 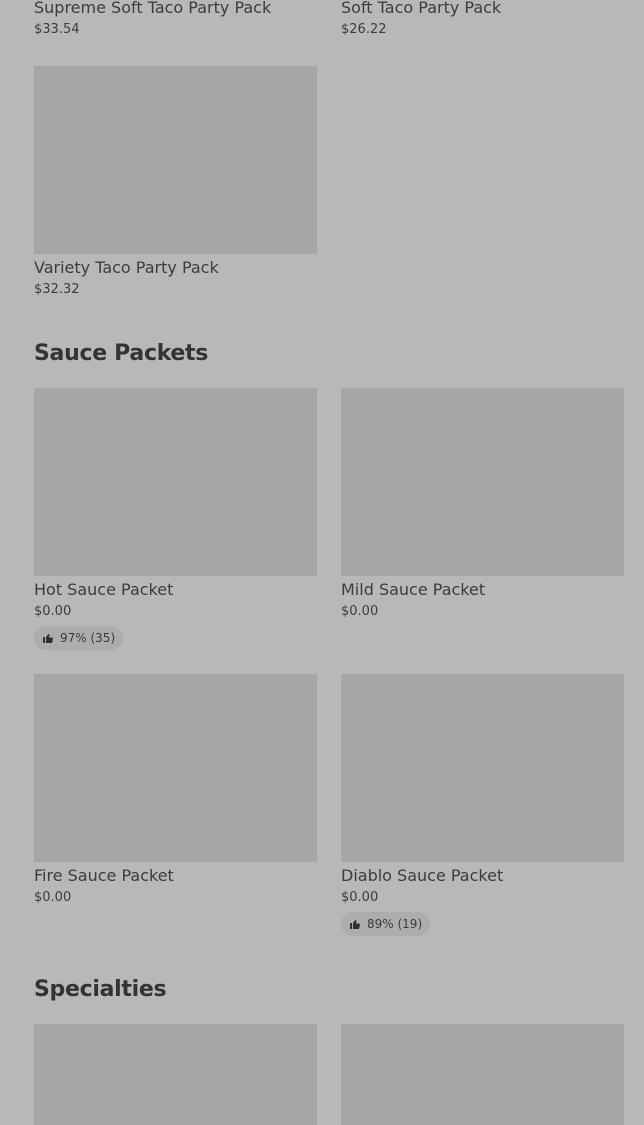 What do you see at coordinates (395, 924) in the screenshot?
I see `rating-text: 89% (19)` at bounding box center [395, 924].